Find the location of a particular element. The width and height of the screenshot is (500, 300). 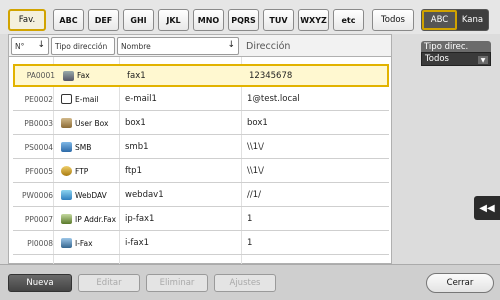

row-type: Fax is located at coordinates (90, 75).